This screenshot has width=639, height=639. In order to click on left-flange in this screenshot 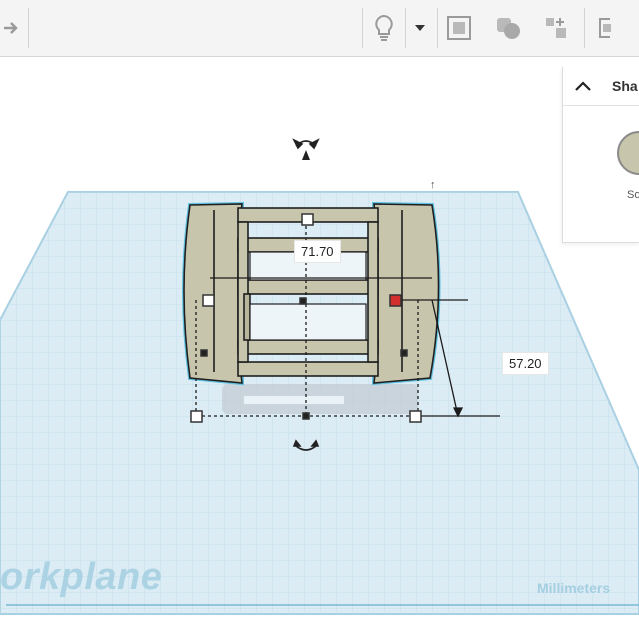, I will do `click(213, 293)`.